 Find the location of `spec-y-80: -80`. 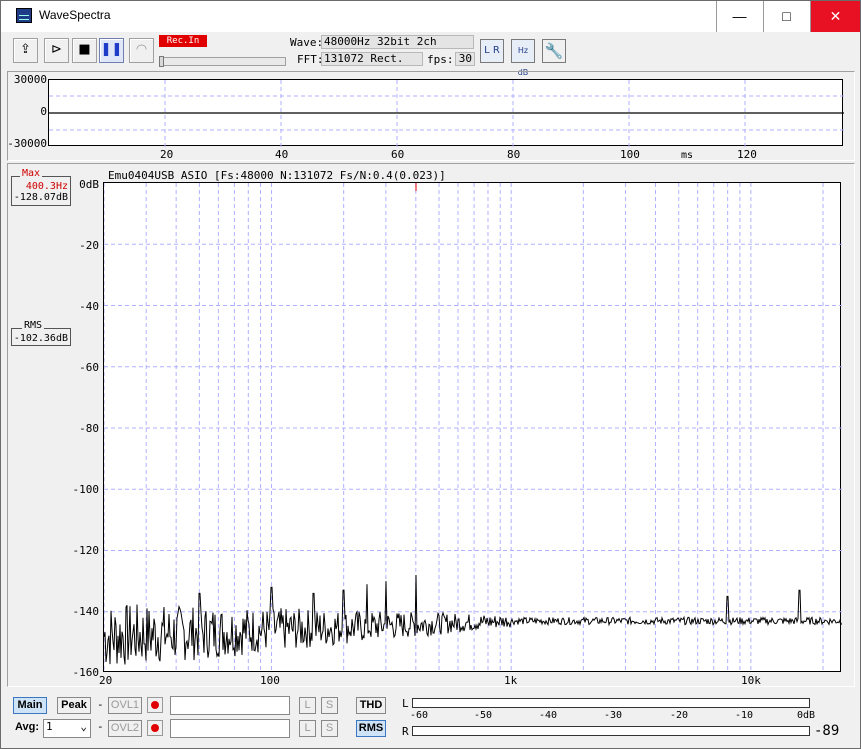

spec-y-80: -80 is located at coordinates (89, 428).